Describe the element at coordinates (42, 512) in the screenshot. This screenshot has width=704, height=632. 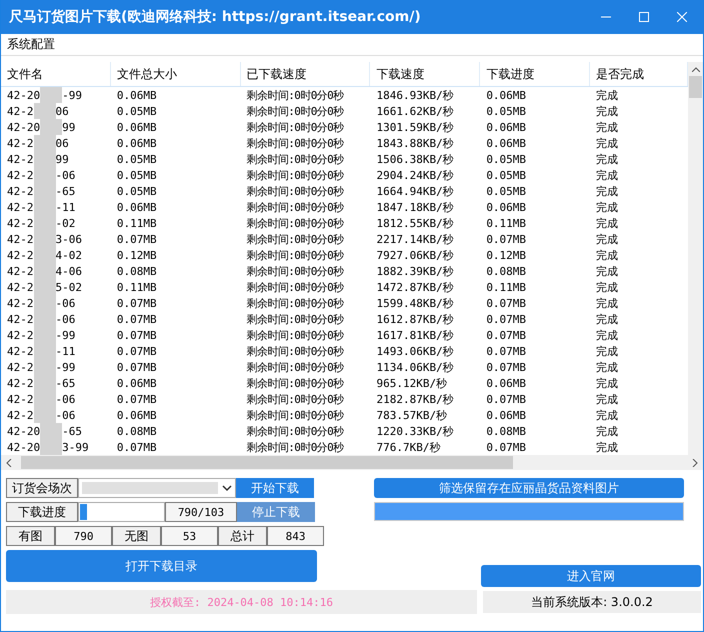
I see `progress-label: 下载进度` at that location.